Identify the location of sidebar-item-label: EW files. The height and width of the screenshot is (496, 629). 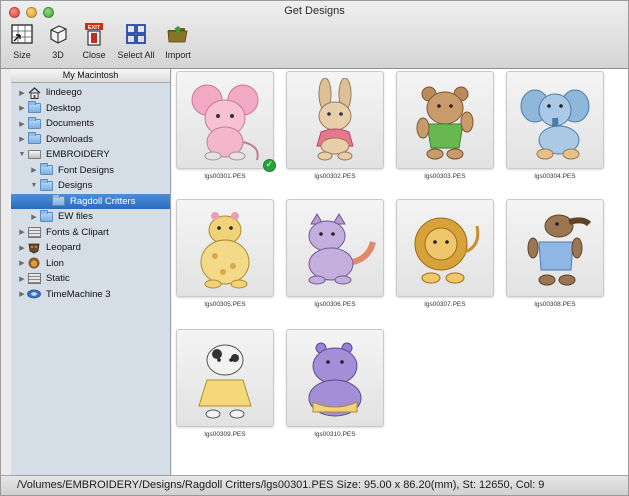
(75, 217).